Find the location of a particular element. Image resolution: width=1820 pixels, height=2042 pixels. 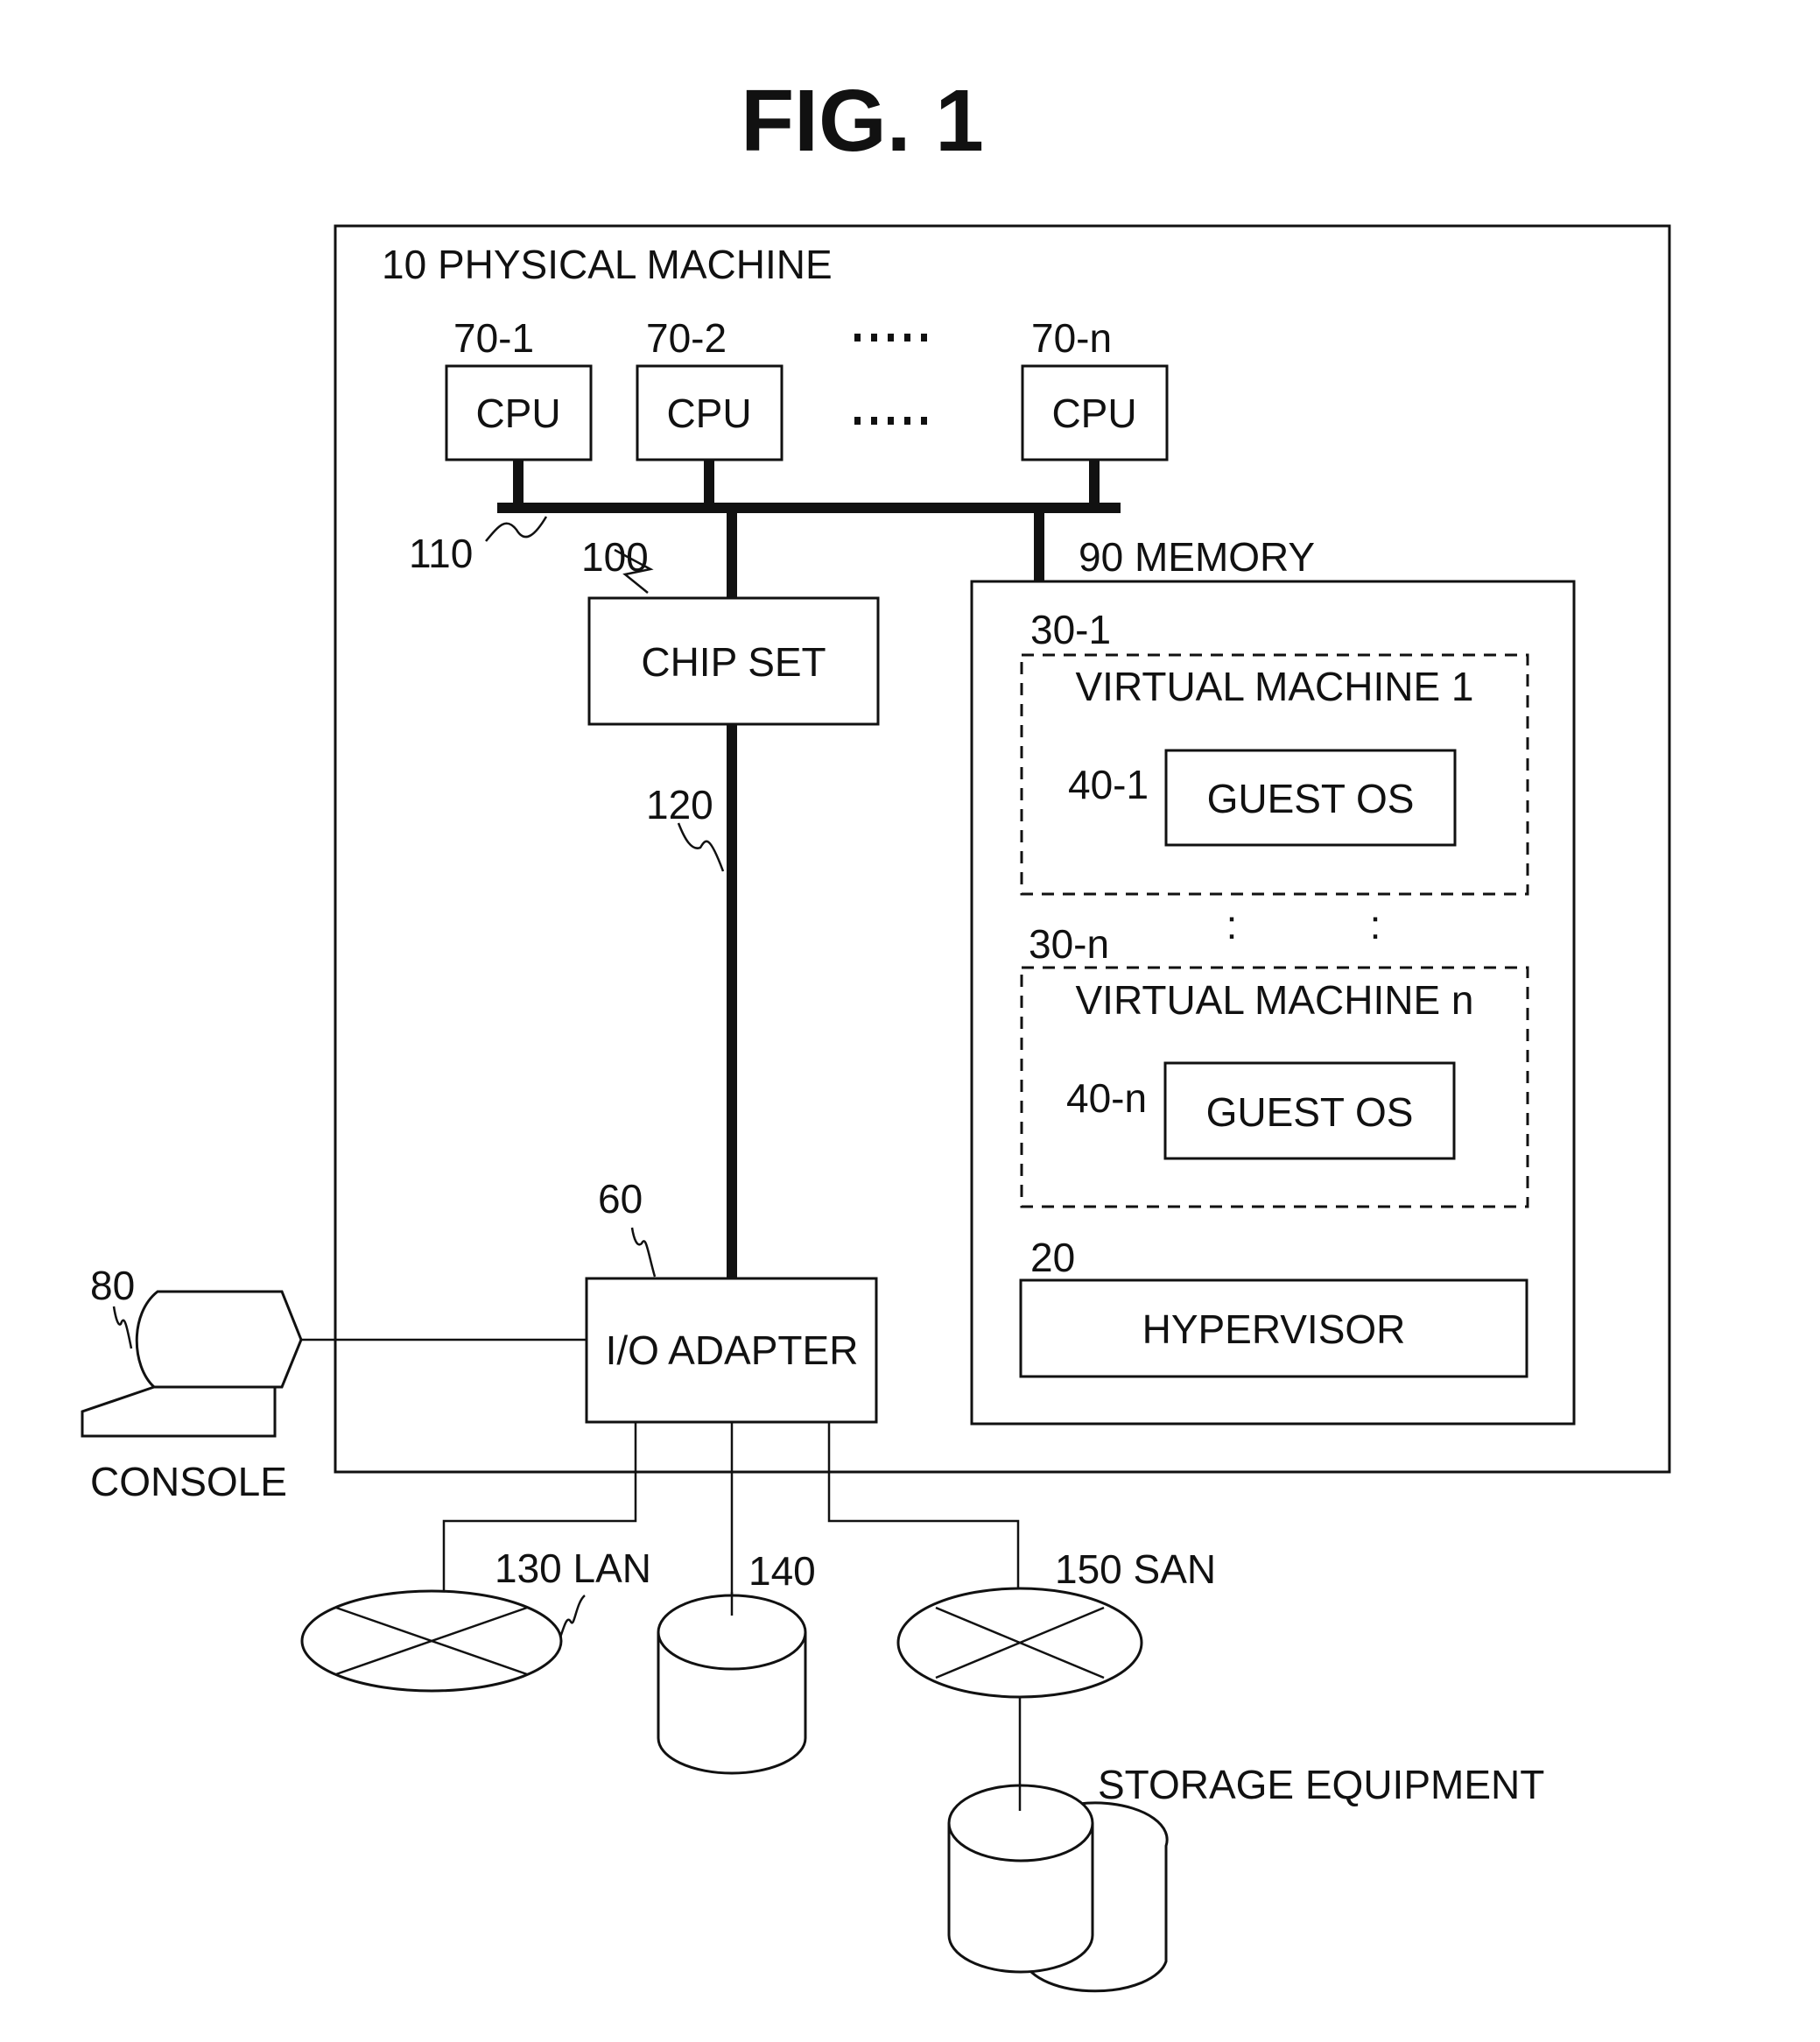

cpu-bus-ref: 110 is located at coordinates (441, 553).